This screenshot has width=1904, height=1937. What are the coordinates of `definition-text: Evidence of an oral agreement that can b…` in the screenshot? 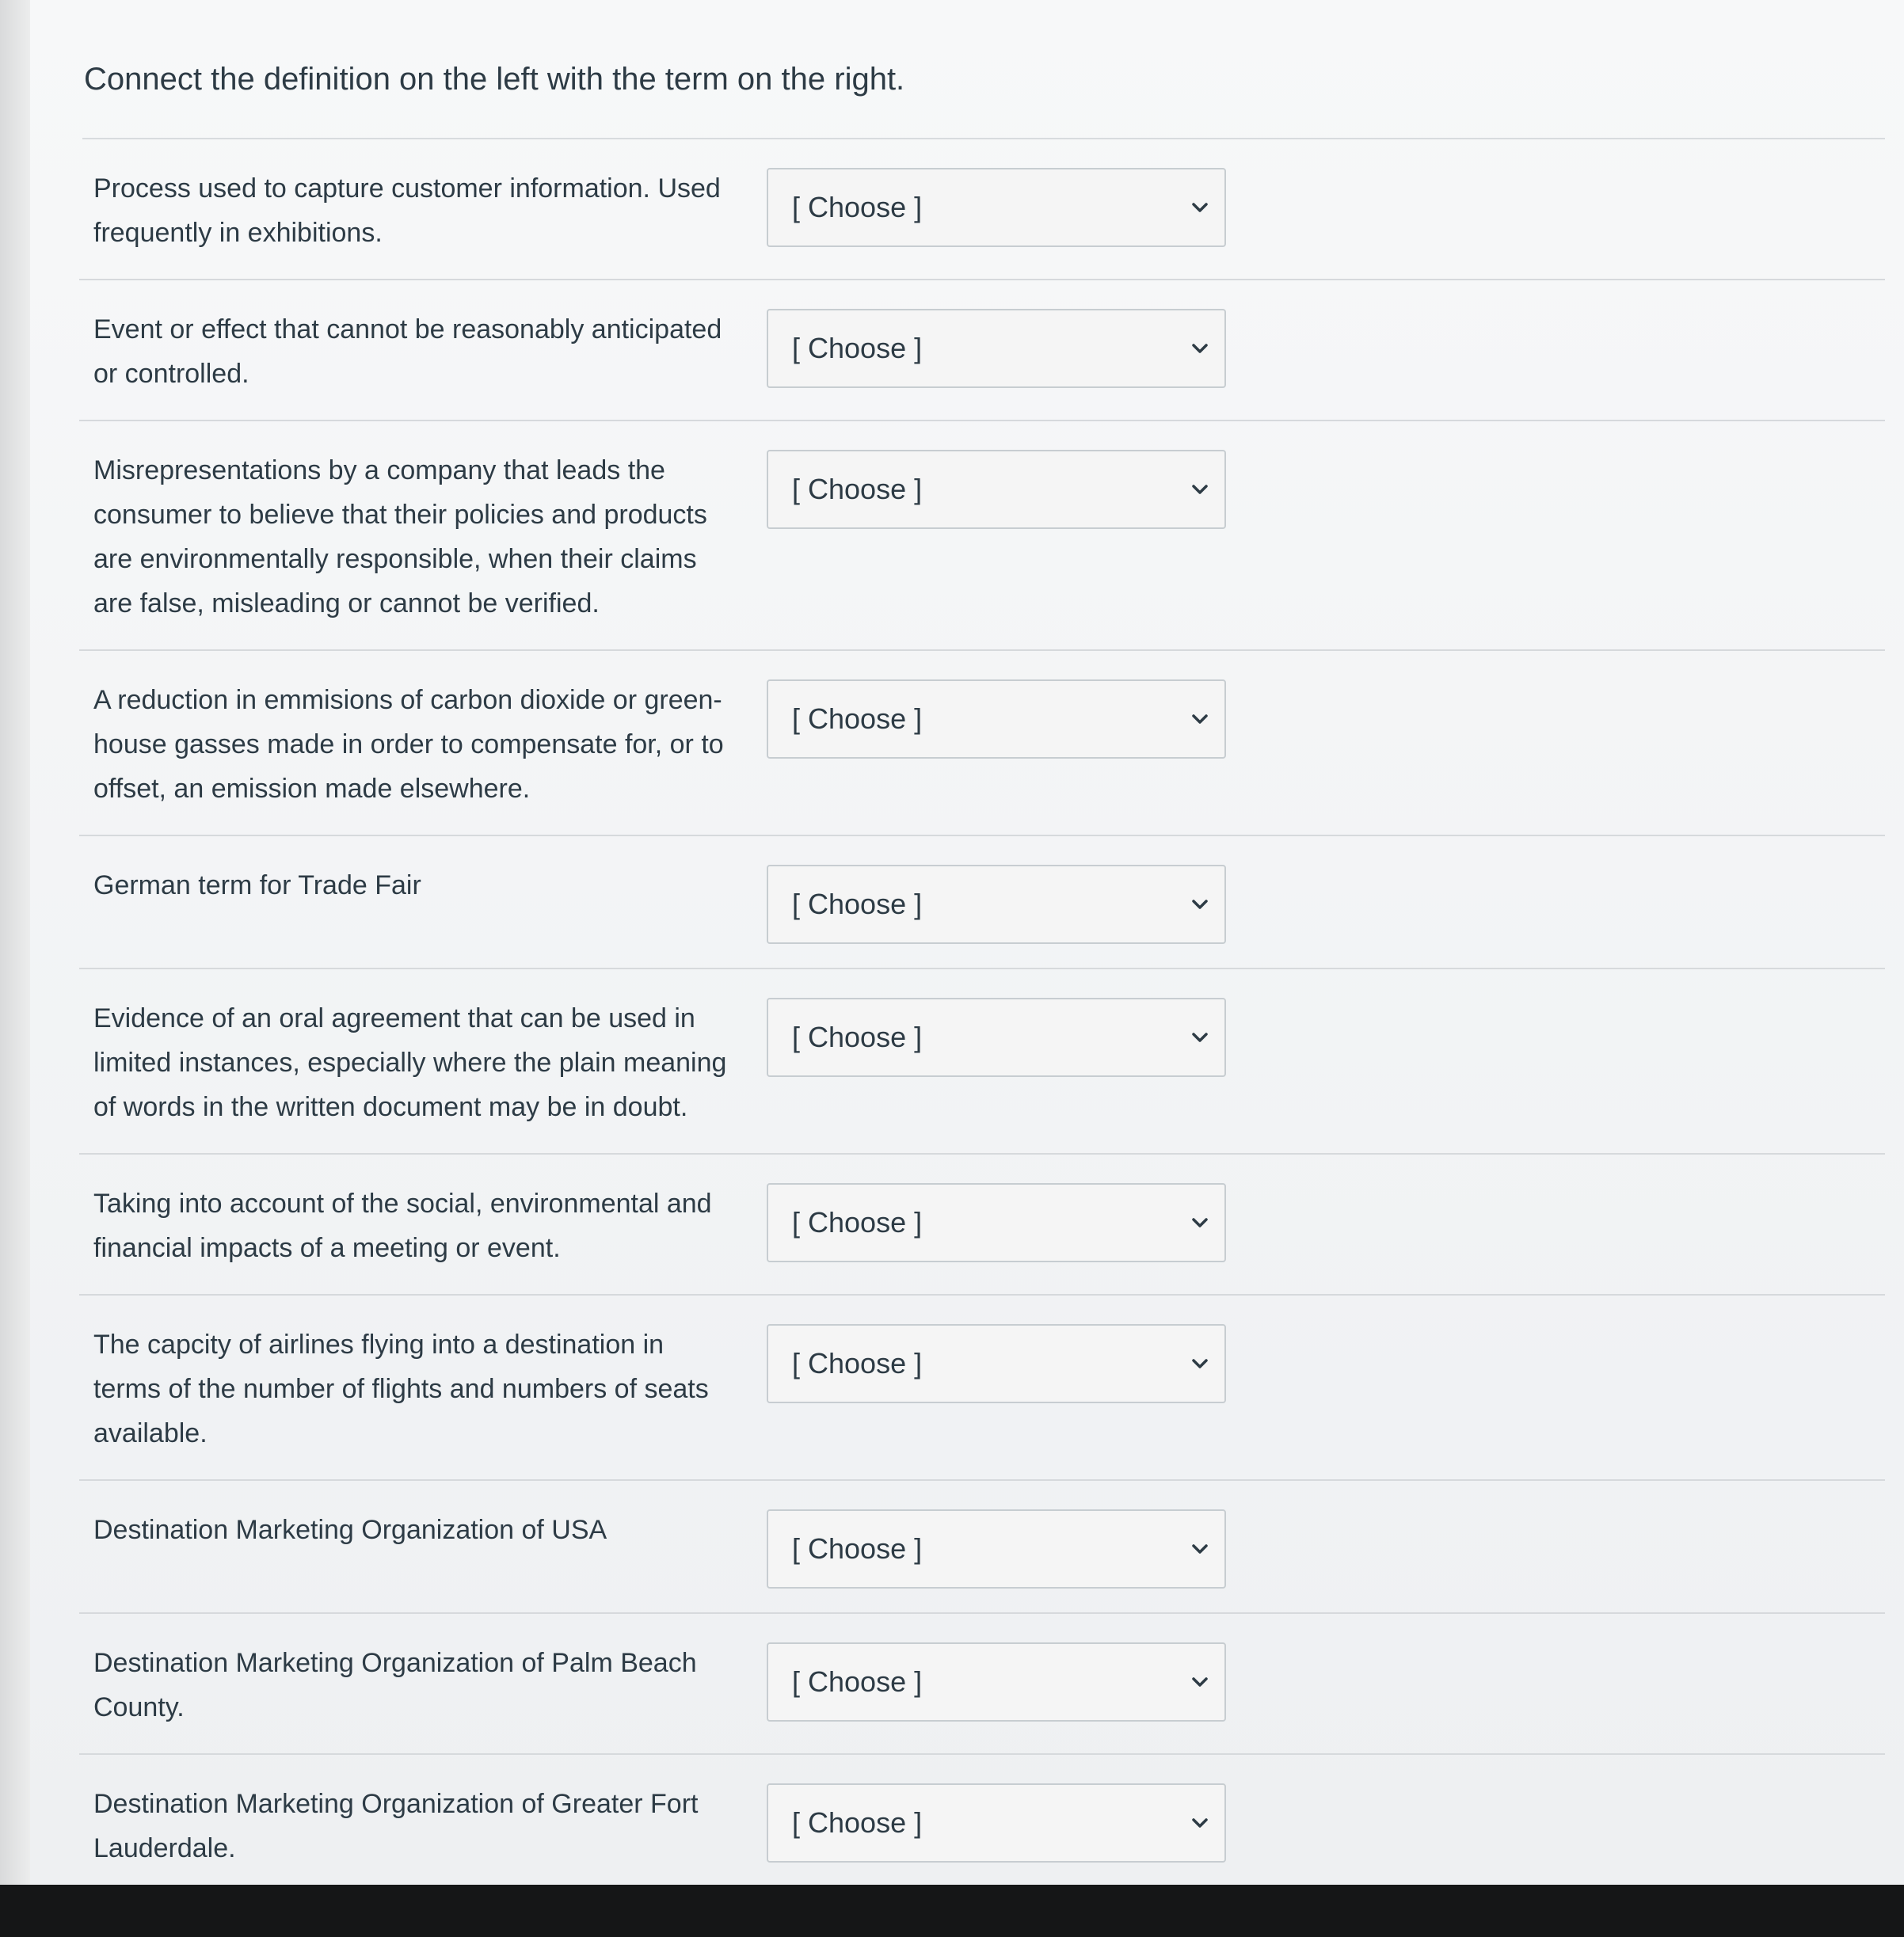 It's located at (410, 1062).